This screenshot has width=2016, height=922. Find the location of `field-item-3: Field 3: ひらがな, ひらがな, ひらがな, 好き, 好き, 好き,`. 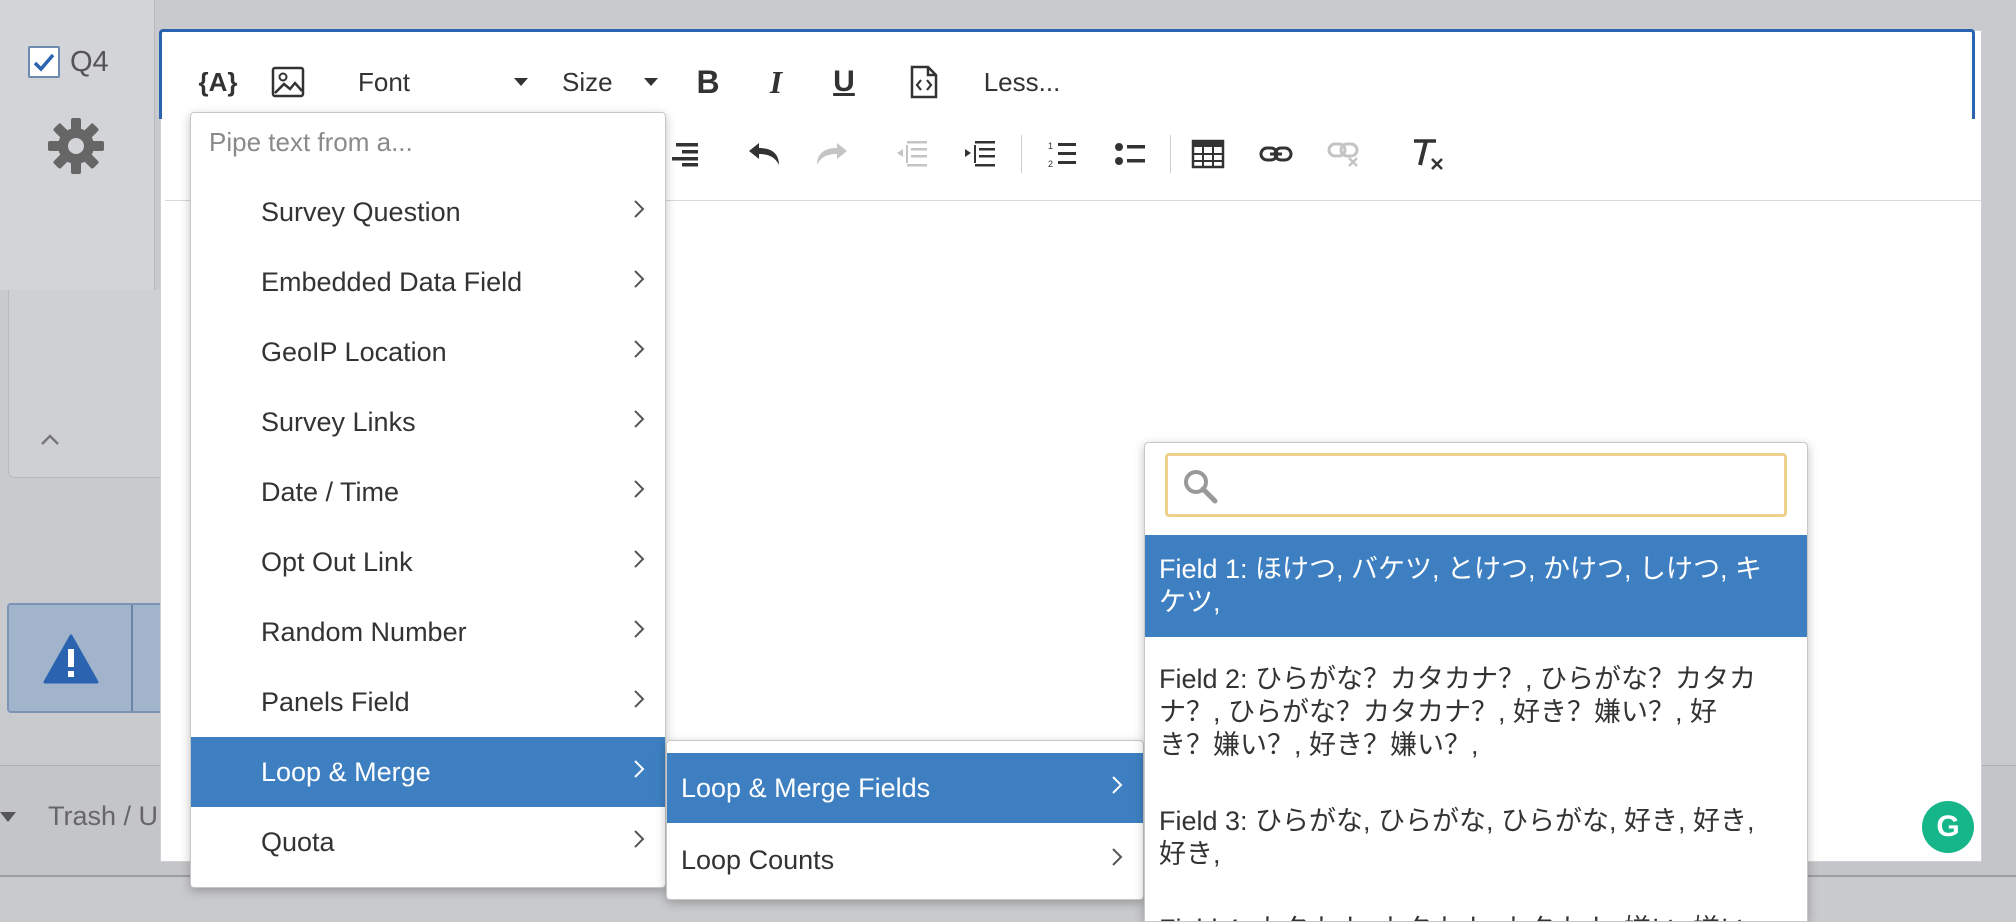

field-item-3: Field 3: ひらがな, ひらがな, ひらがな, 好き, 好き, 好き, is located at coordinates (1476, 838).